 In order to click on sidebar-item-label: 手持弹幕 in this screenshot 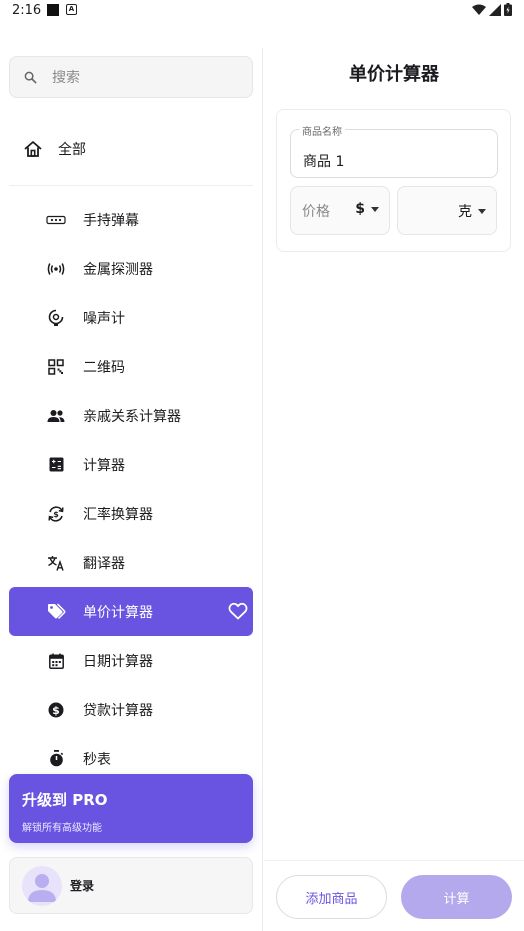, I will do `click(111, 220)`.